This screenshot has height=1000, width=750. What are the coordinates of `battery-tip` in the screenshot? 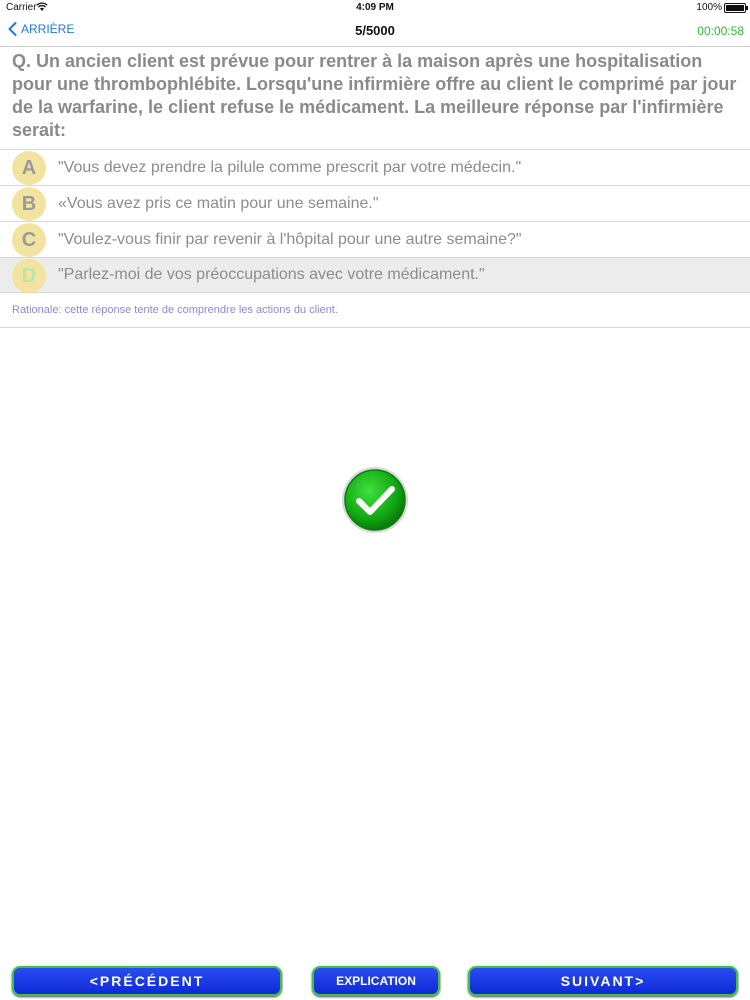 It's located at (747, 8).